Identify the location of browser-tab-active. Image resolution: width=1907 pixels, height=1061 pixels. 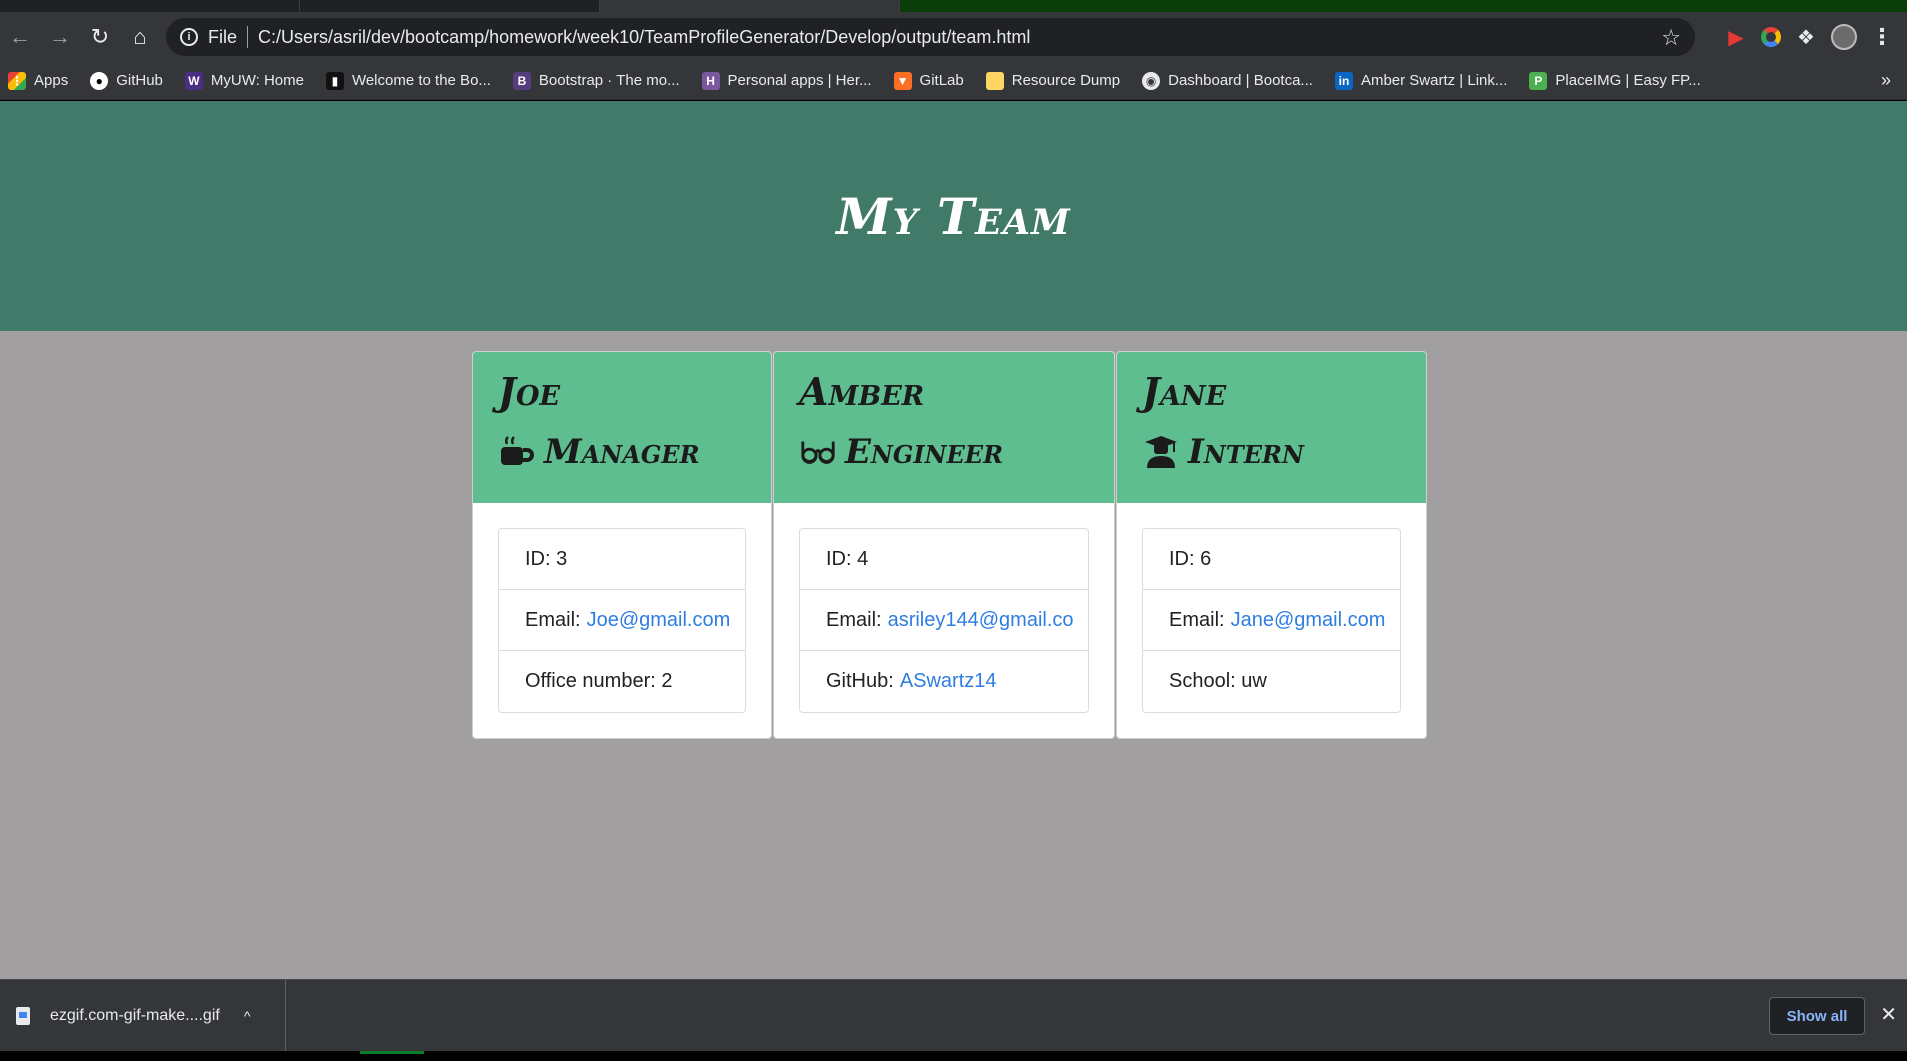
(750, 6).